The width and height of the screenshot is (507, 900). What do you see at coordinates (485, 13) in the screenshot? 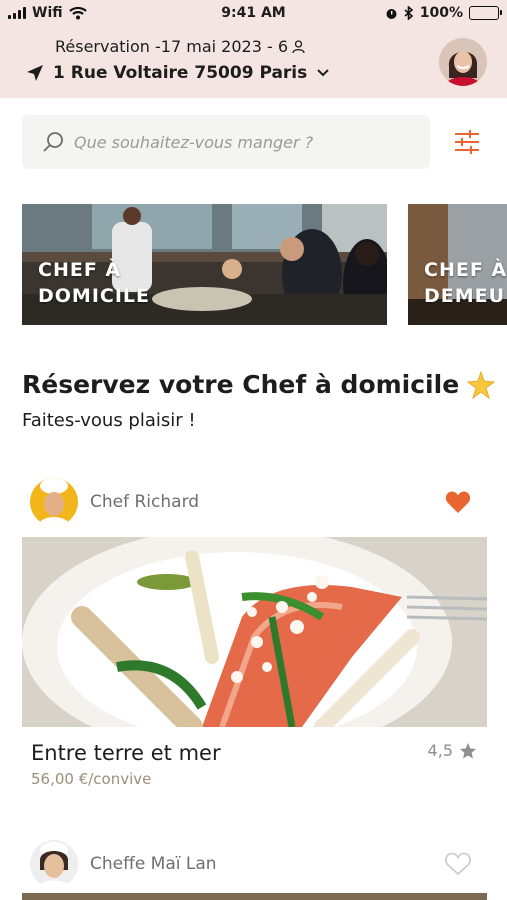
I see `battery-icon` at bounding box center [485, 13].